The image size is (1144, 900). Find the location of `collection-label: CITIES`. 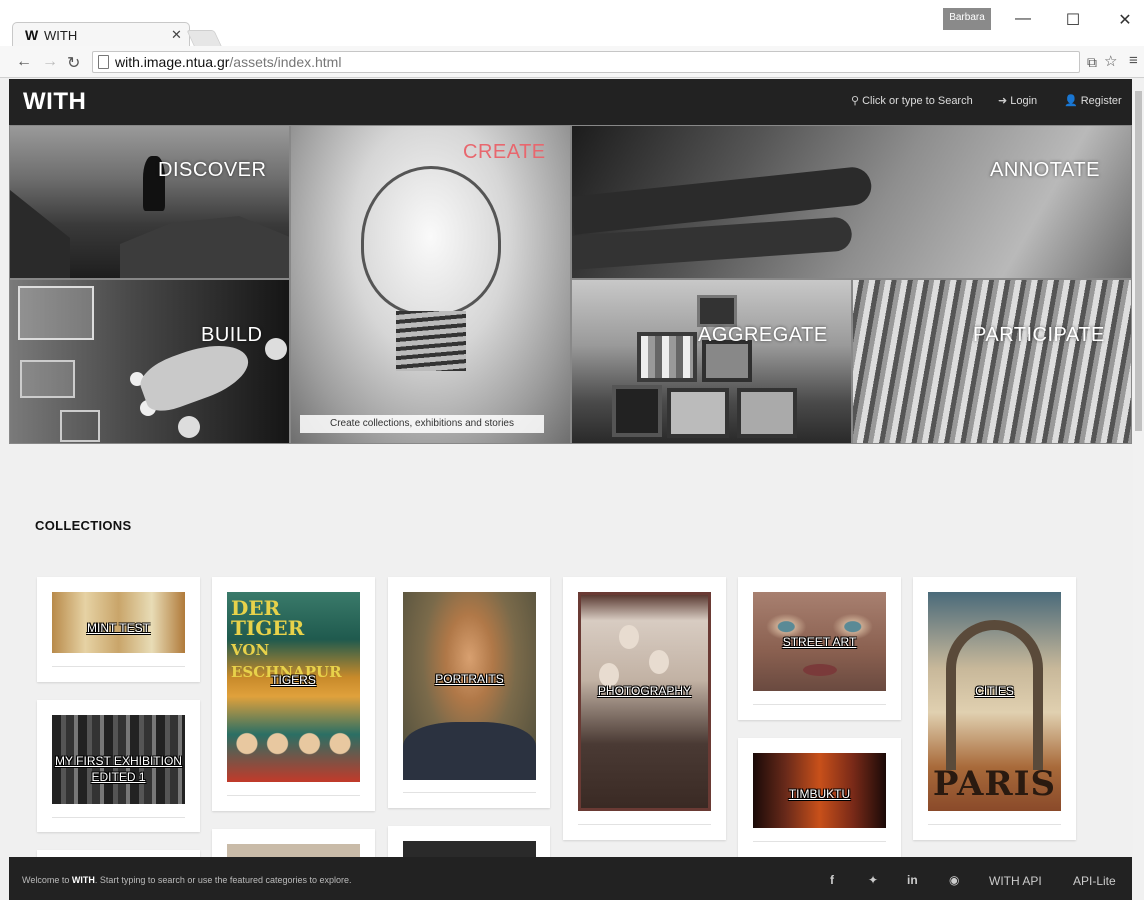

collection-label: CITIES is located at coordinates (994, 691).